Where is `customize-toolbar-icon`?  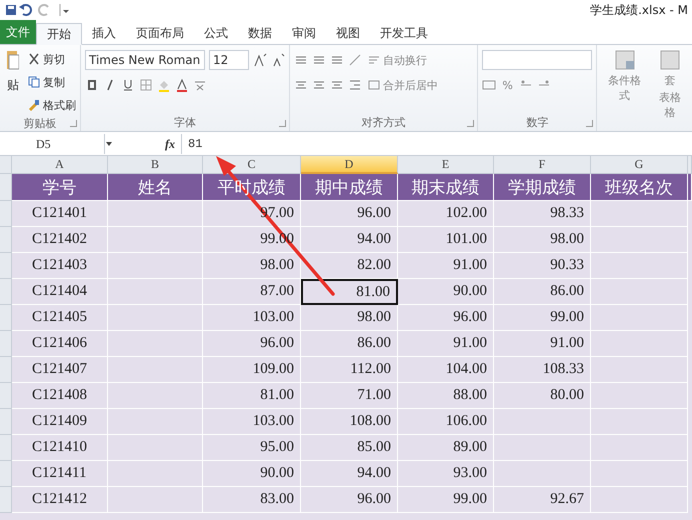
customize-toolbar-icon is located at coordinates (64, 10).